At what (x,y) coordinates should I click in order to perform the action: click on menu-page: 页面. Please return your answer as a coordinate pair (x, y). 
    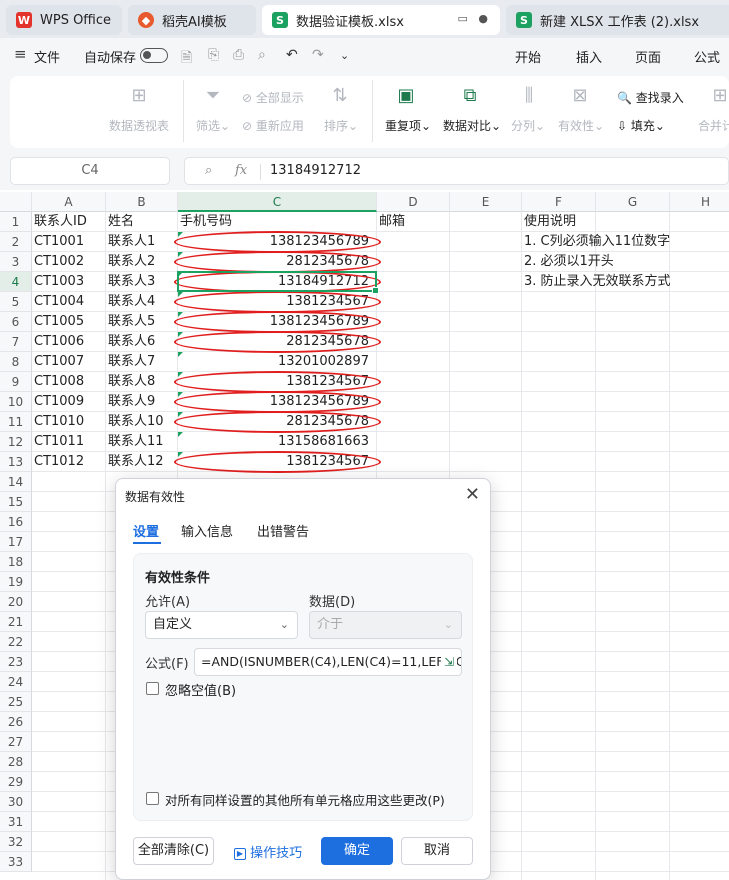
    Looking at the image, I should click on (648, 56).